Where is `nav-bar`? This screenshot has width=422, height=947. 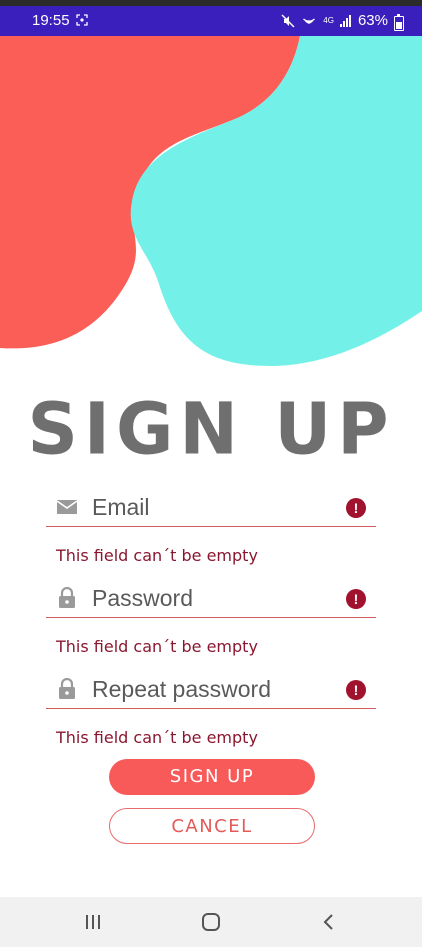
nav-bar is located at coordinates (211, 922).